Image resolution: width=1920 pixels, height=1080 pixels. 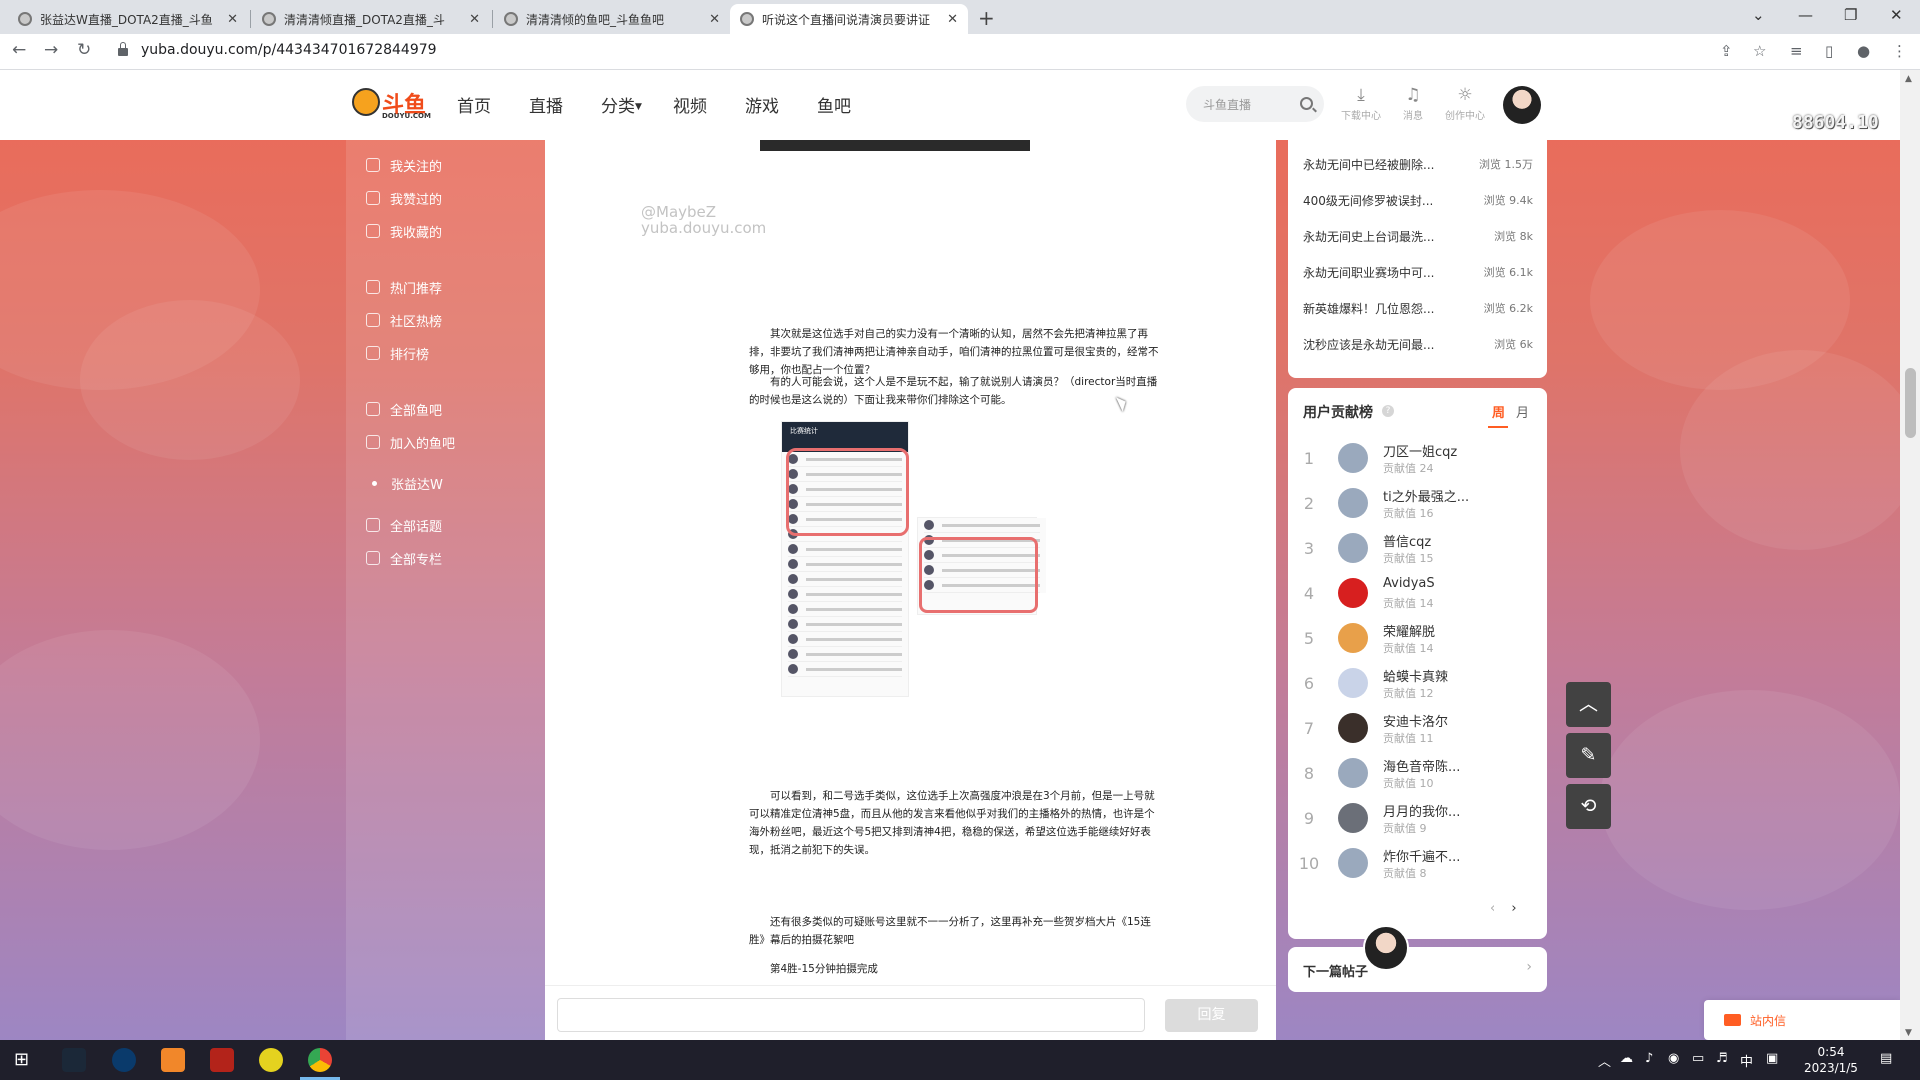 What do you see at coordinates (371, 19) in the screenshot?
I see `browser-tab-2: 清清清倾直播_DOTA2直播_斗 ✕` at bounding box center [371, 19].